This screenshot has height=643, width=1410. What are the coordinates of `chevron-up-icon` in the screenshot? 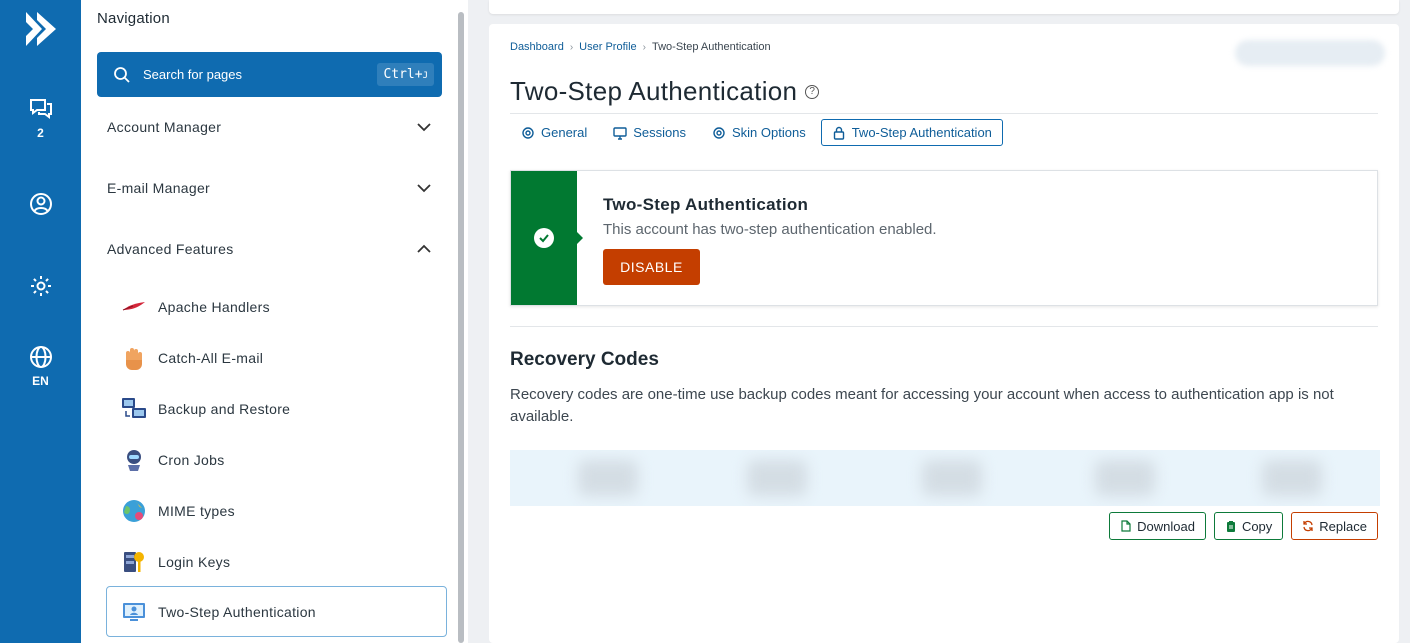 It's located at (424, 248).